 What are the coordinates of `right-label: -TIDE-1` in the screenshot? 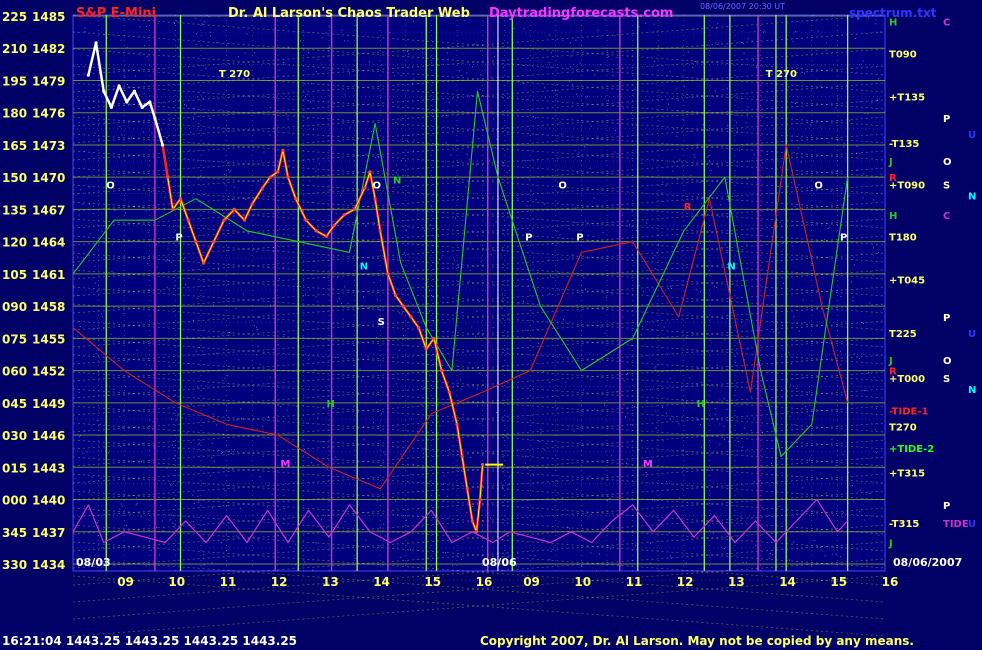 It's located at (909, 411).